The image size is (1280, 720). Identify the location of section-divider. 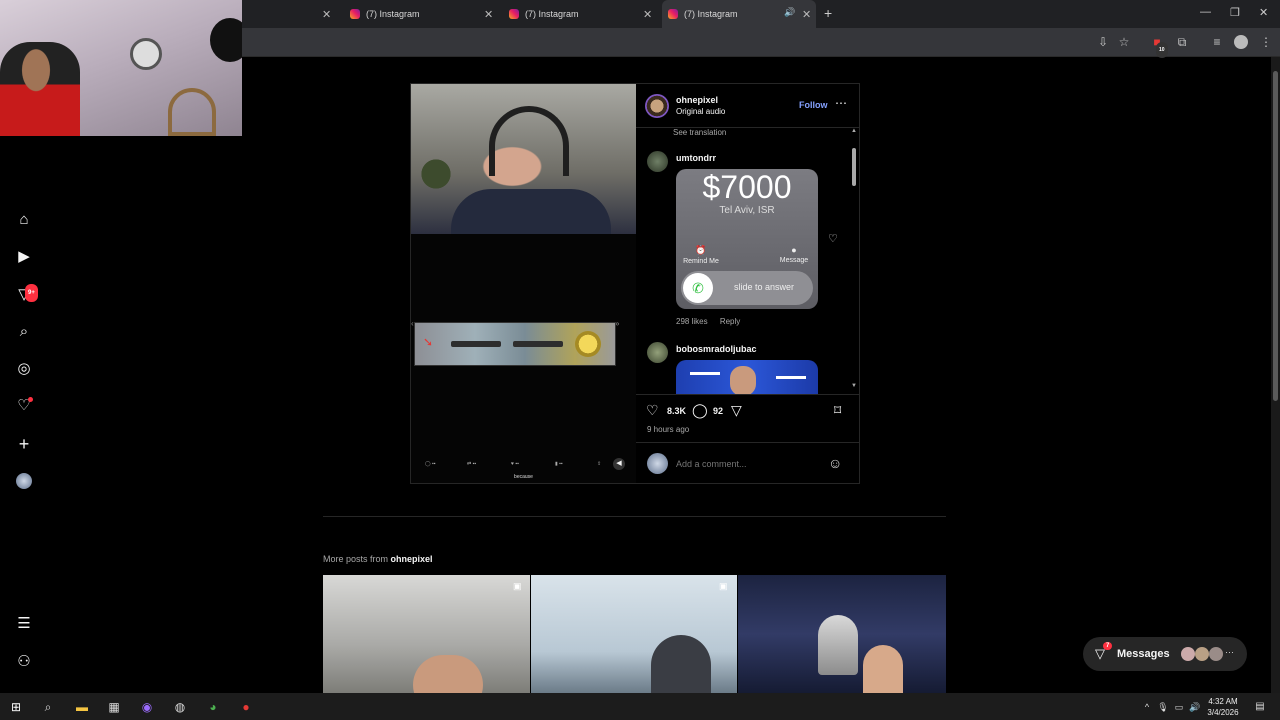
(634, 516).